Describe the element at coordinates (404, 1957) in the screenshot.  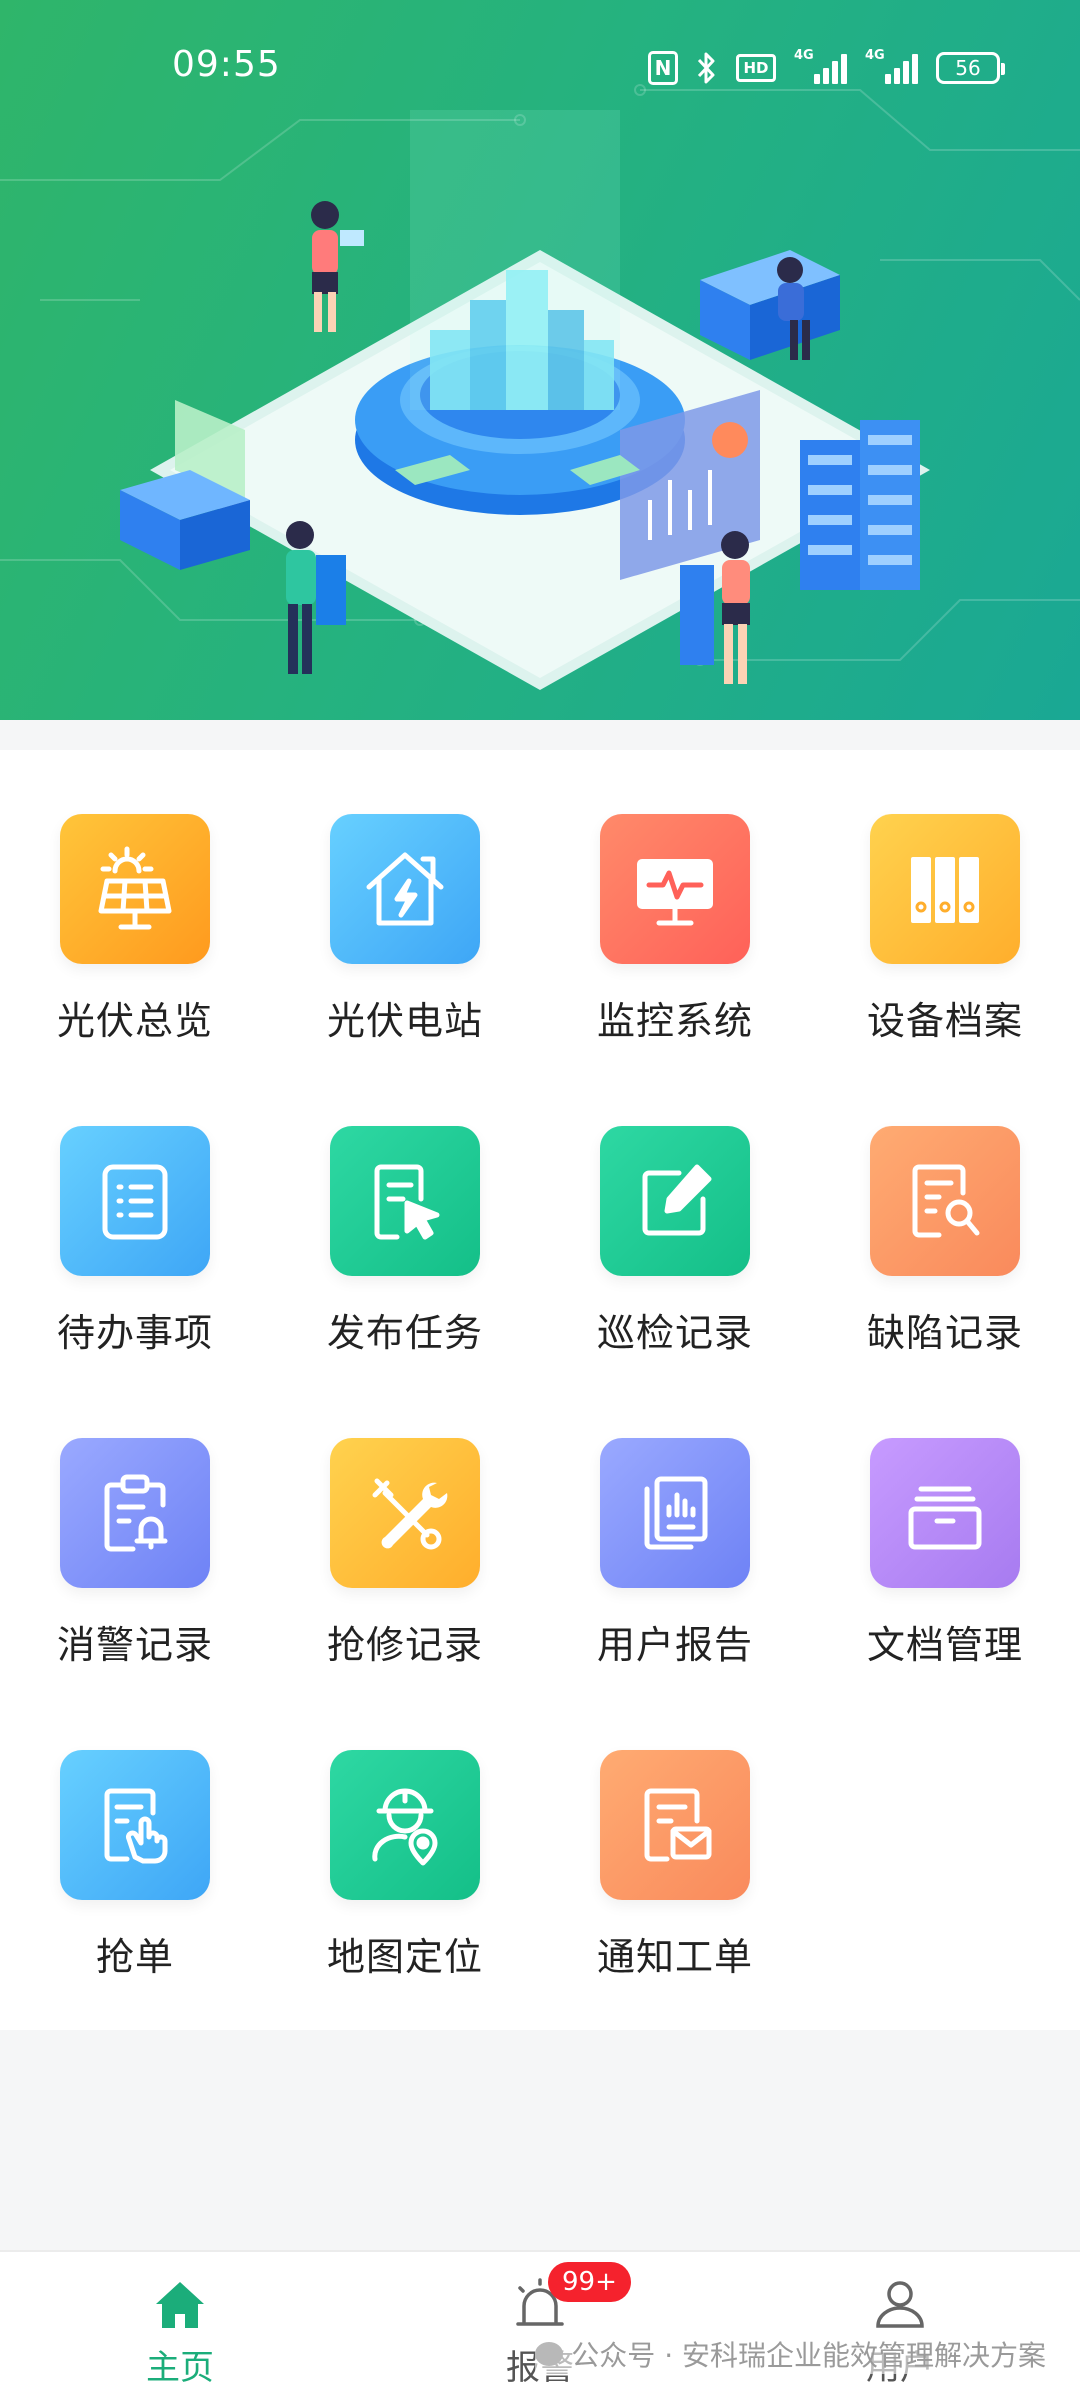
I see `menu-label: 地图定位` at that location.